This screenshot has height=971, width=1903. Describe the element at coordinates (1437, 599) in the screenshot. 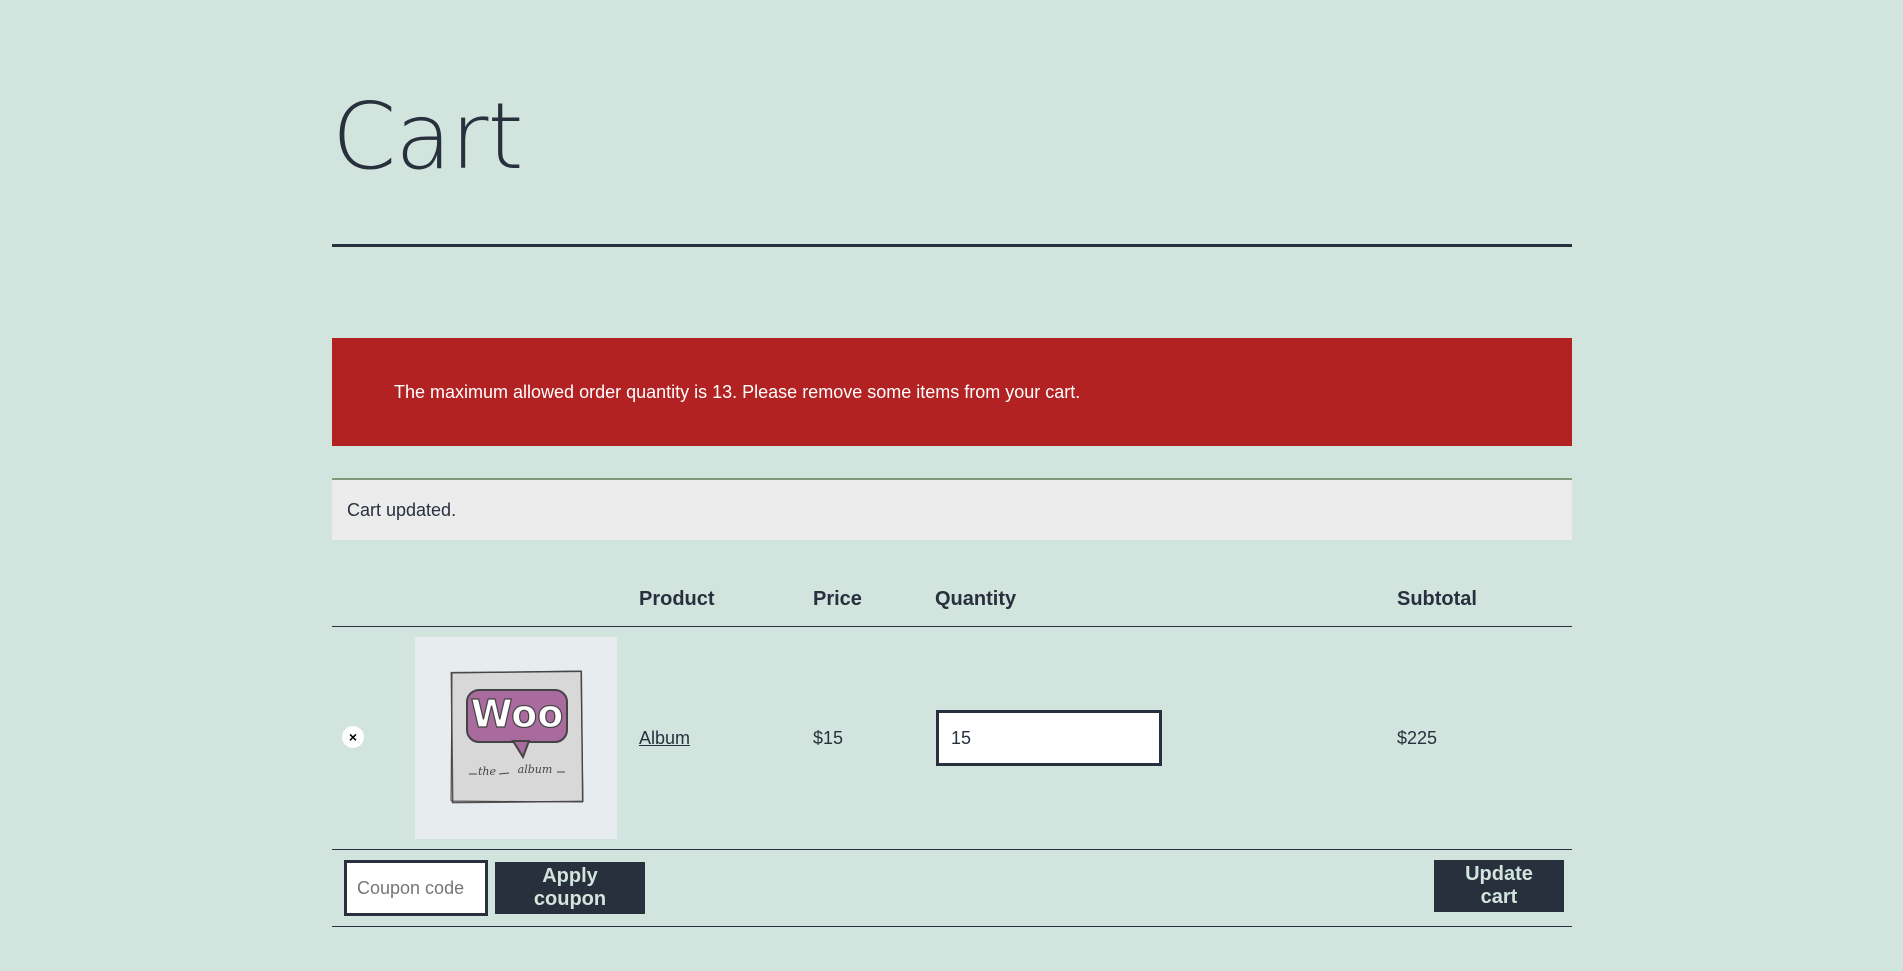

I see `header-subtotal: Subtotal` at that location.